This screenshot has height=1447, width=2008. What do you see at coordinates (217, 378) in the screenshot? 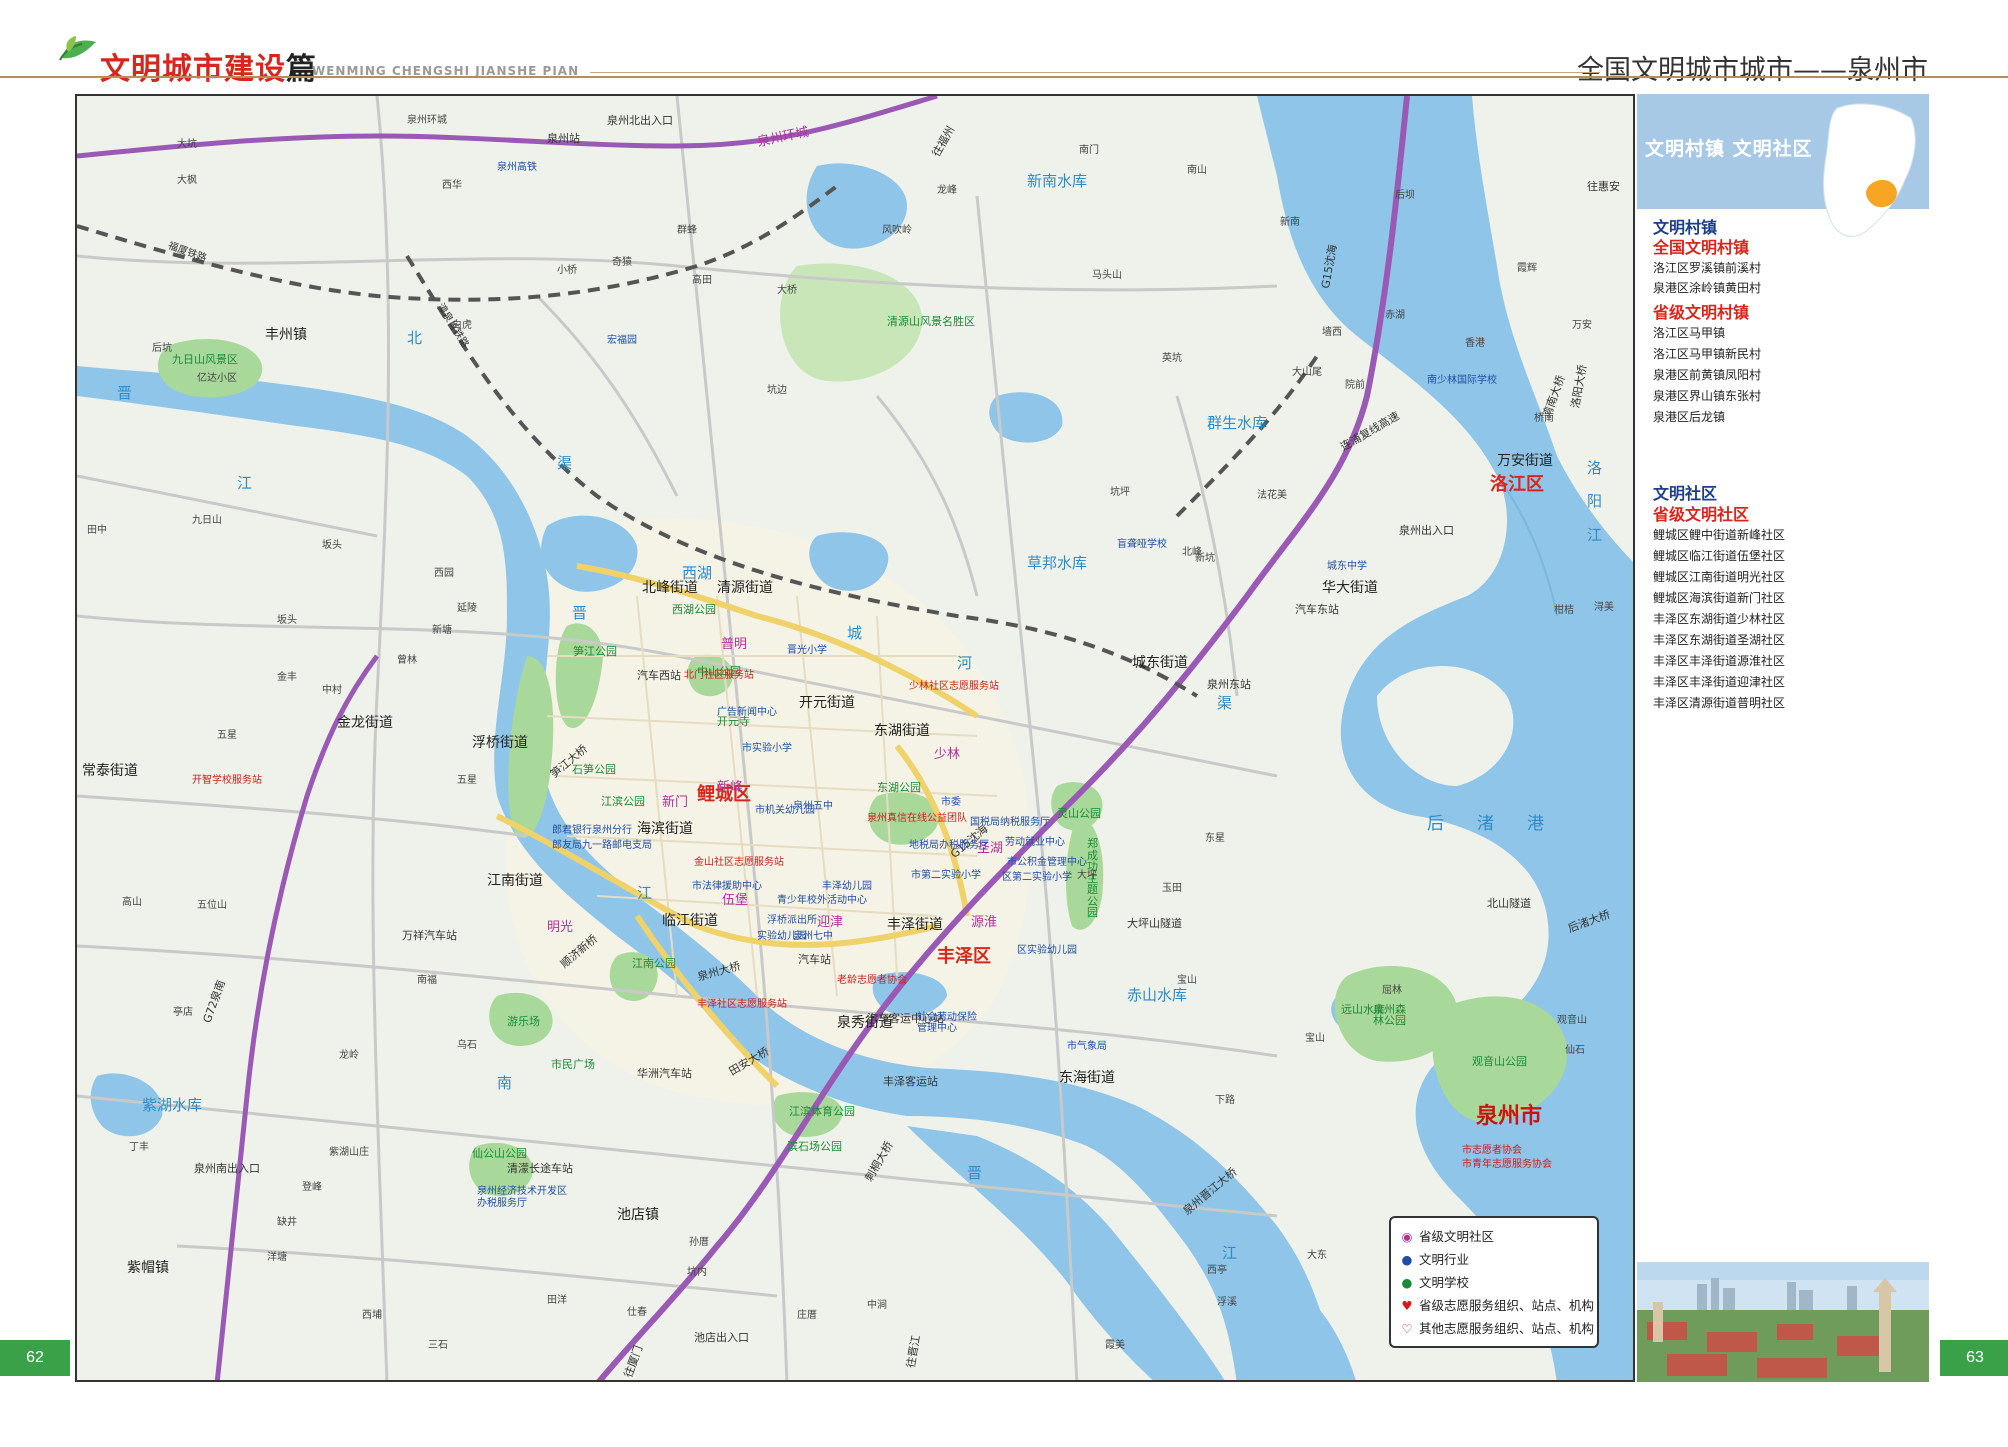
I see `place-label: 亿达小区` at bounding box center [217, 378].